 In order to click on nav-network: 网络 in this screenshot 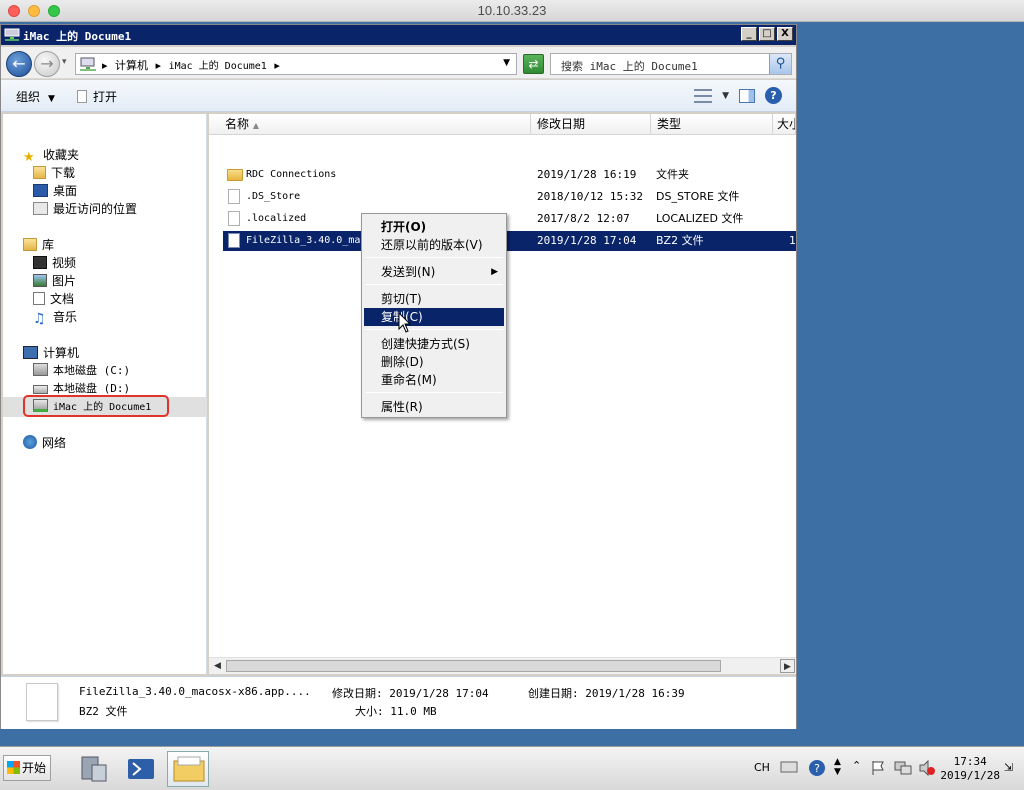, I will do `click(44, 442)`.